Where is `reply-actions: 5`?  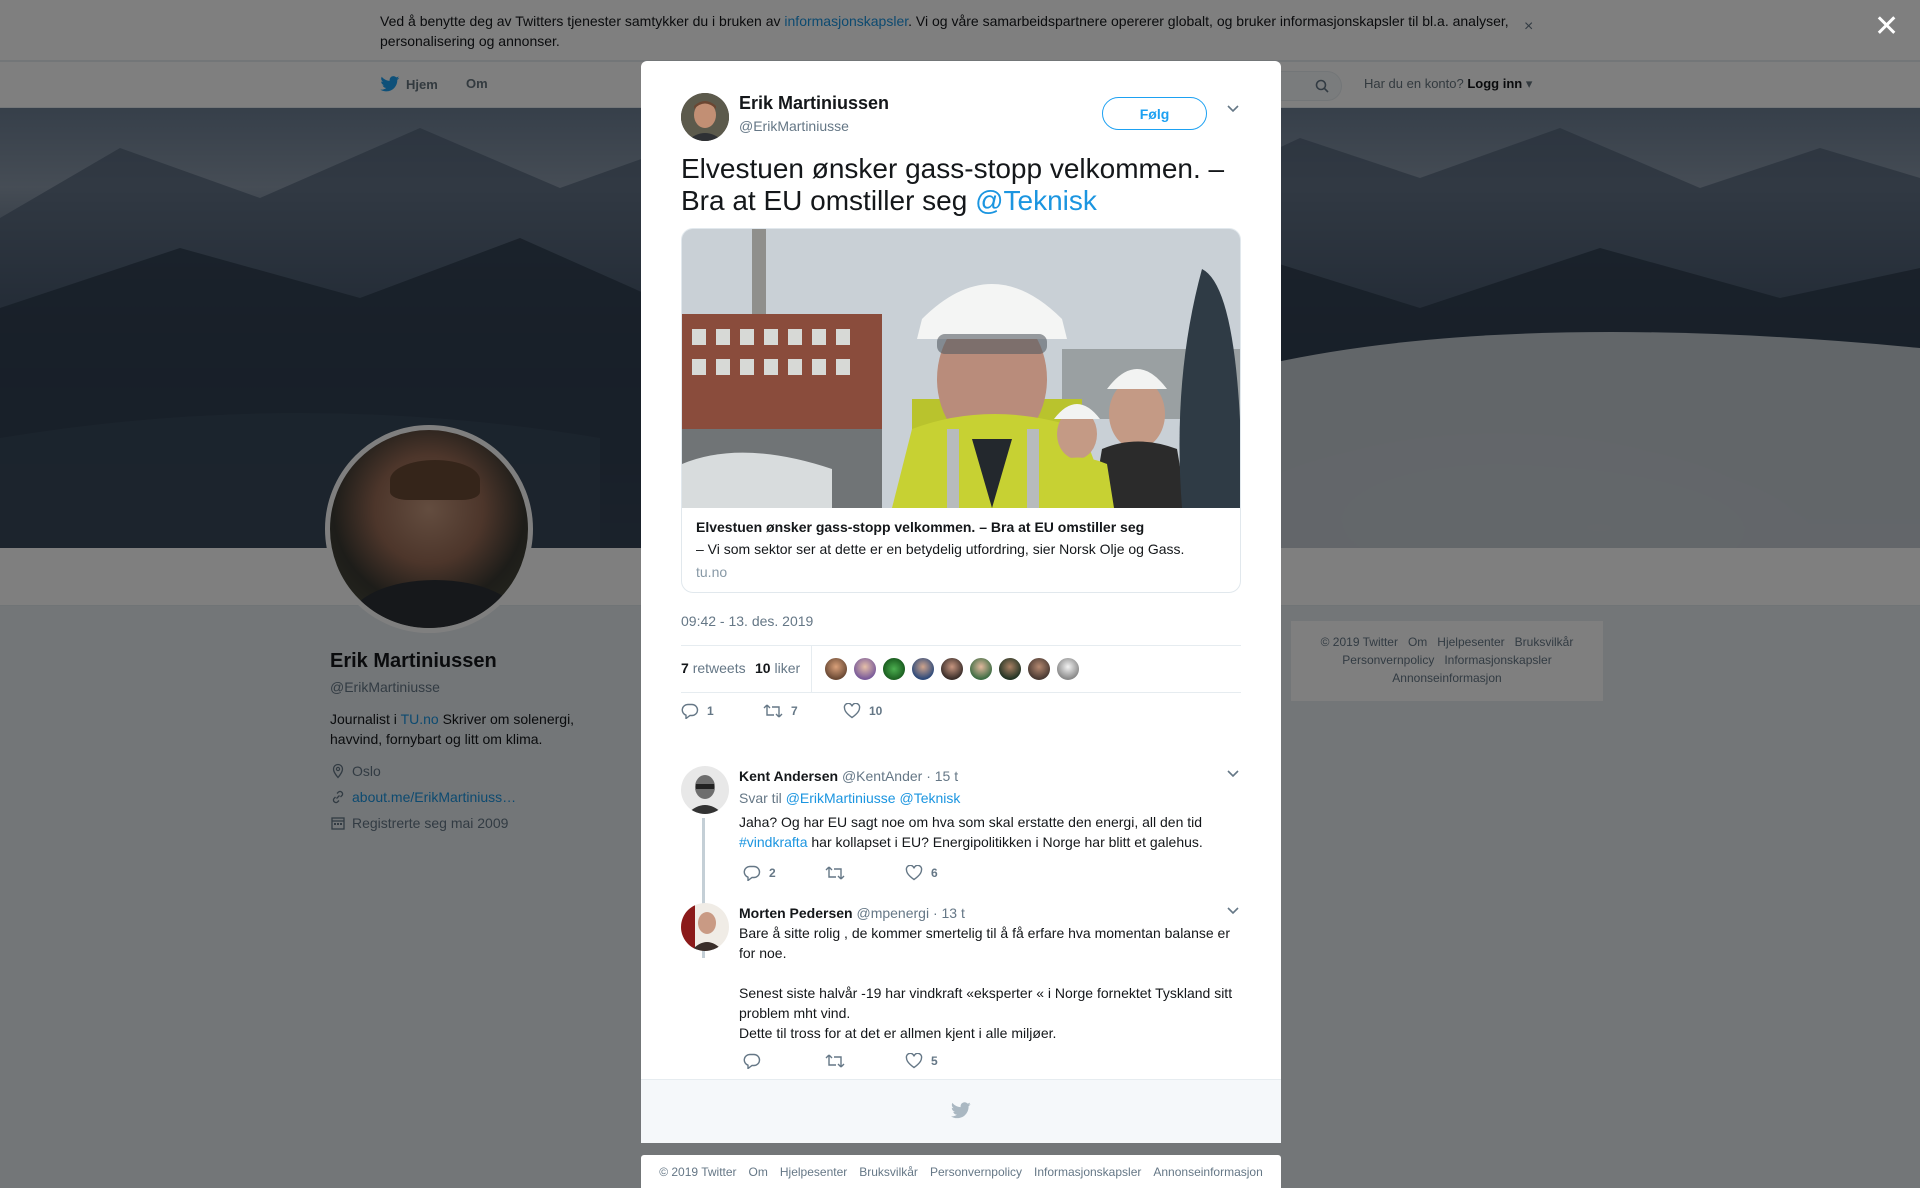 reply-actions: 5 is located at coordinates (840, 1061).